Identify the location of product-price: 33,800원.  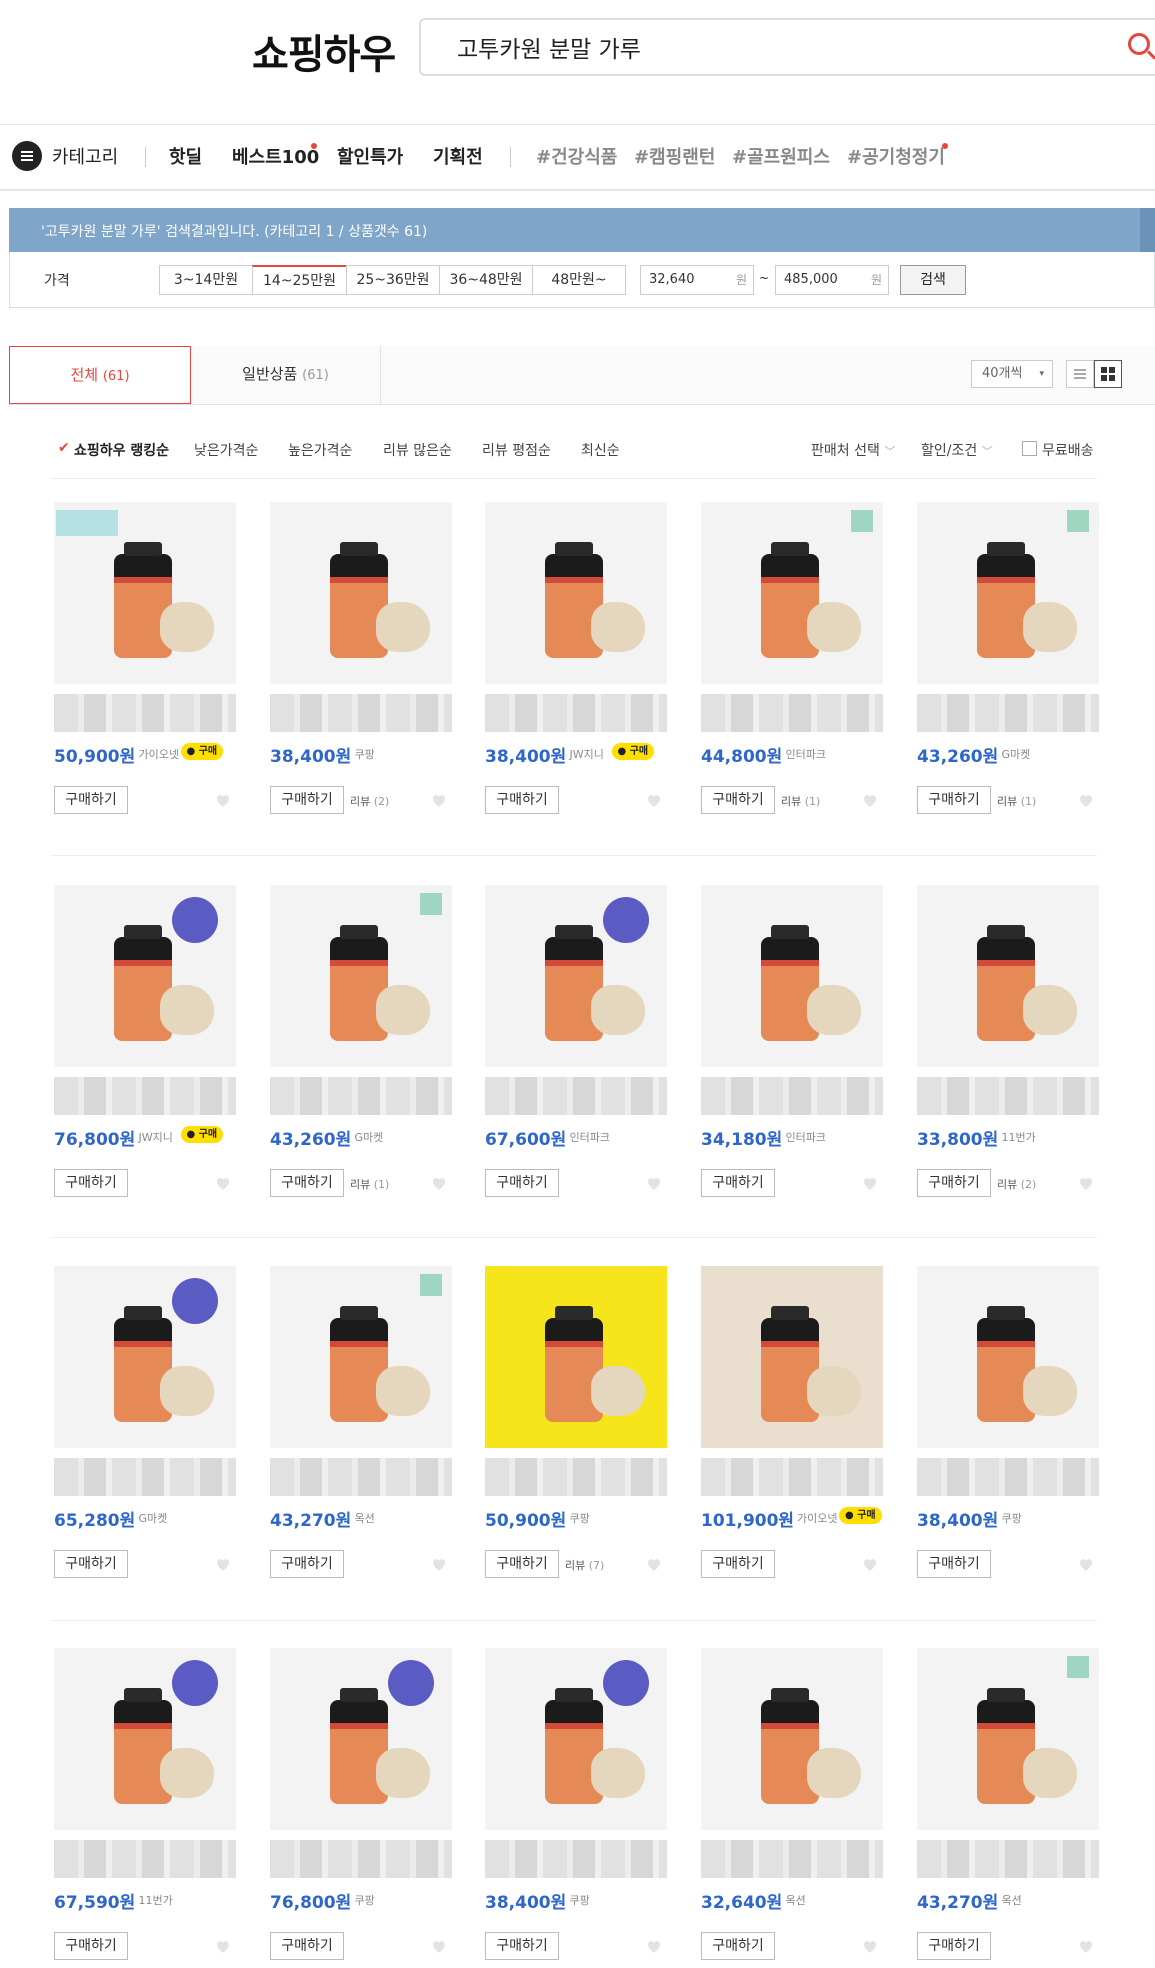
(957, 1137).